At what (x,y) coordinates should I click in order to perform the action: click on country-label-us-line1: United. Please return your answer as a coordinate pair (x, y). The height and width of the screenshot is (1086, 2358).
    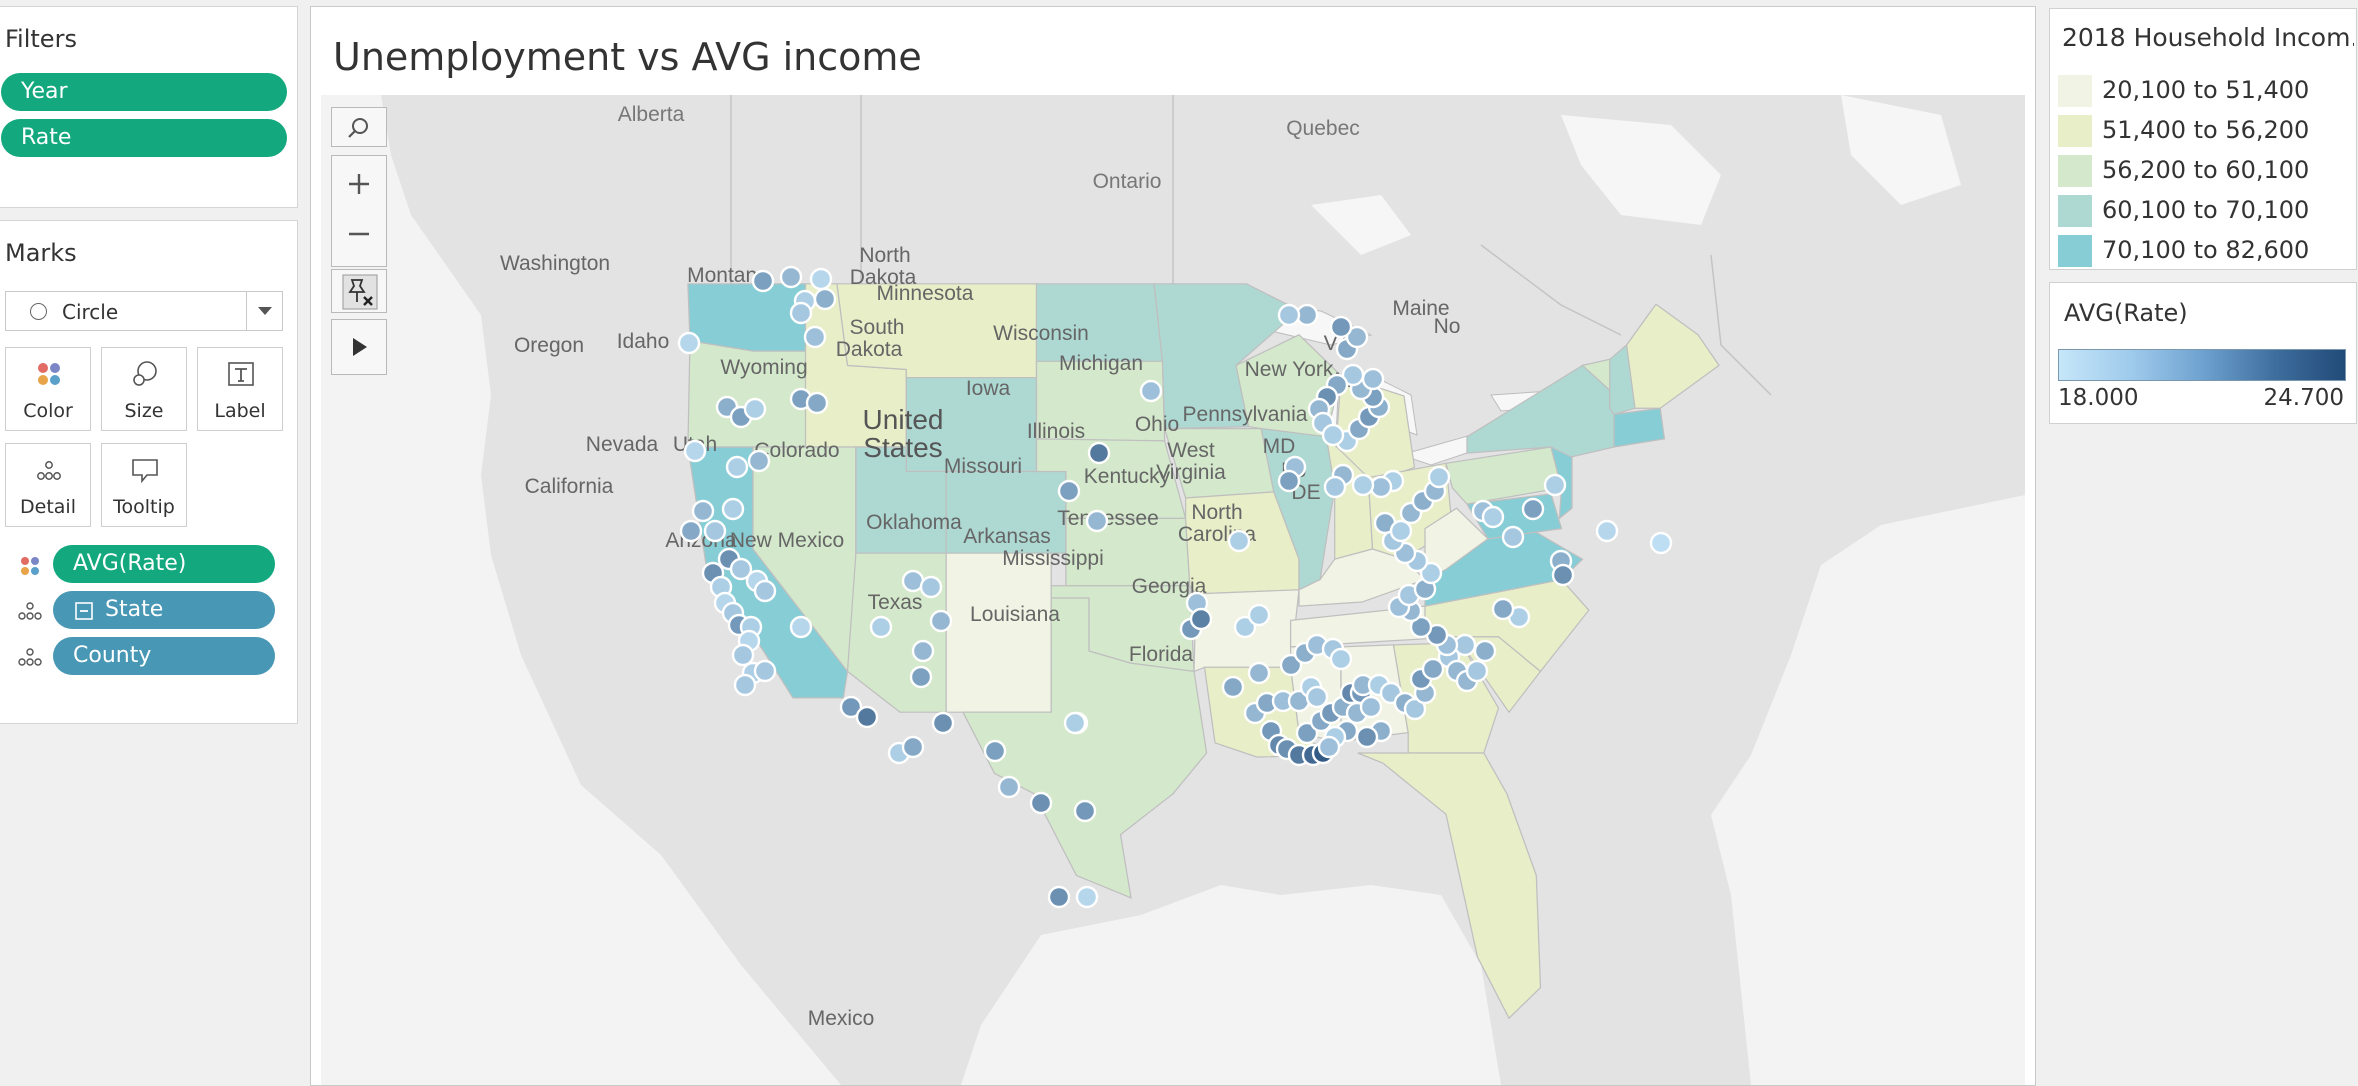
    Looking at the image, I should click on (903, 419).